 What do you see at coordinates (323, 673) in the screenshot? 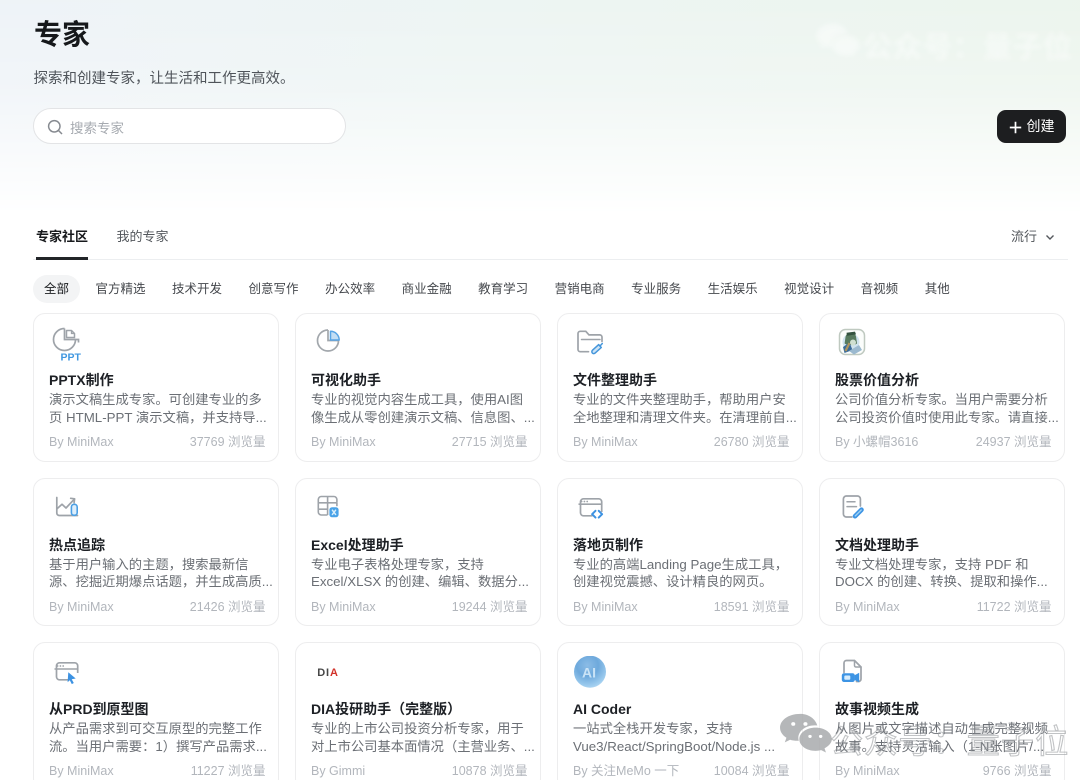
I see `svg-text: DI` at bounding box center [323, 673].